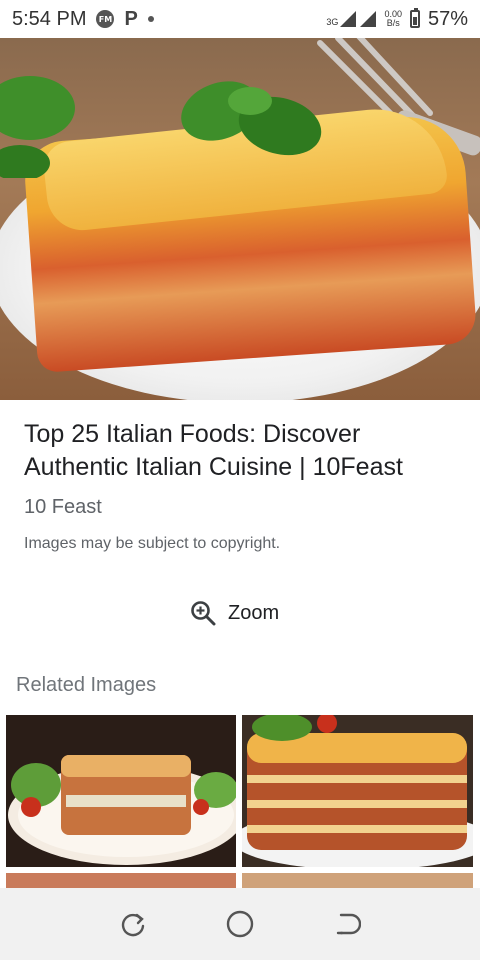 The image size is (480, 960). What do you see at coordinates (347, 924) in the screenshot?
I see `back-icon` at bounding box center [347, 924].